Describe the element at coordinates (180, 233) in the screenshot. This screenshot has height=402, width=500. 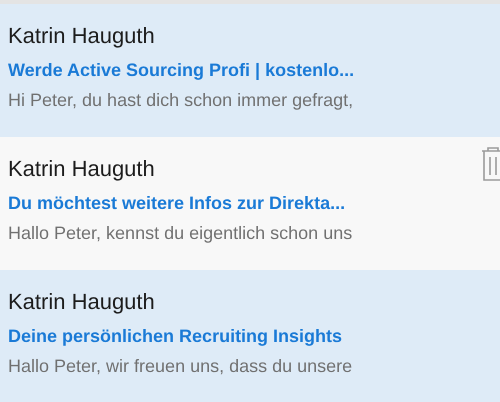
I see `message-preview: Hallo Peter, kennst du eigentlich schon uns` at that location.